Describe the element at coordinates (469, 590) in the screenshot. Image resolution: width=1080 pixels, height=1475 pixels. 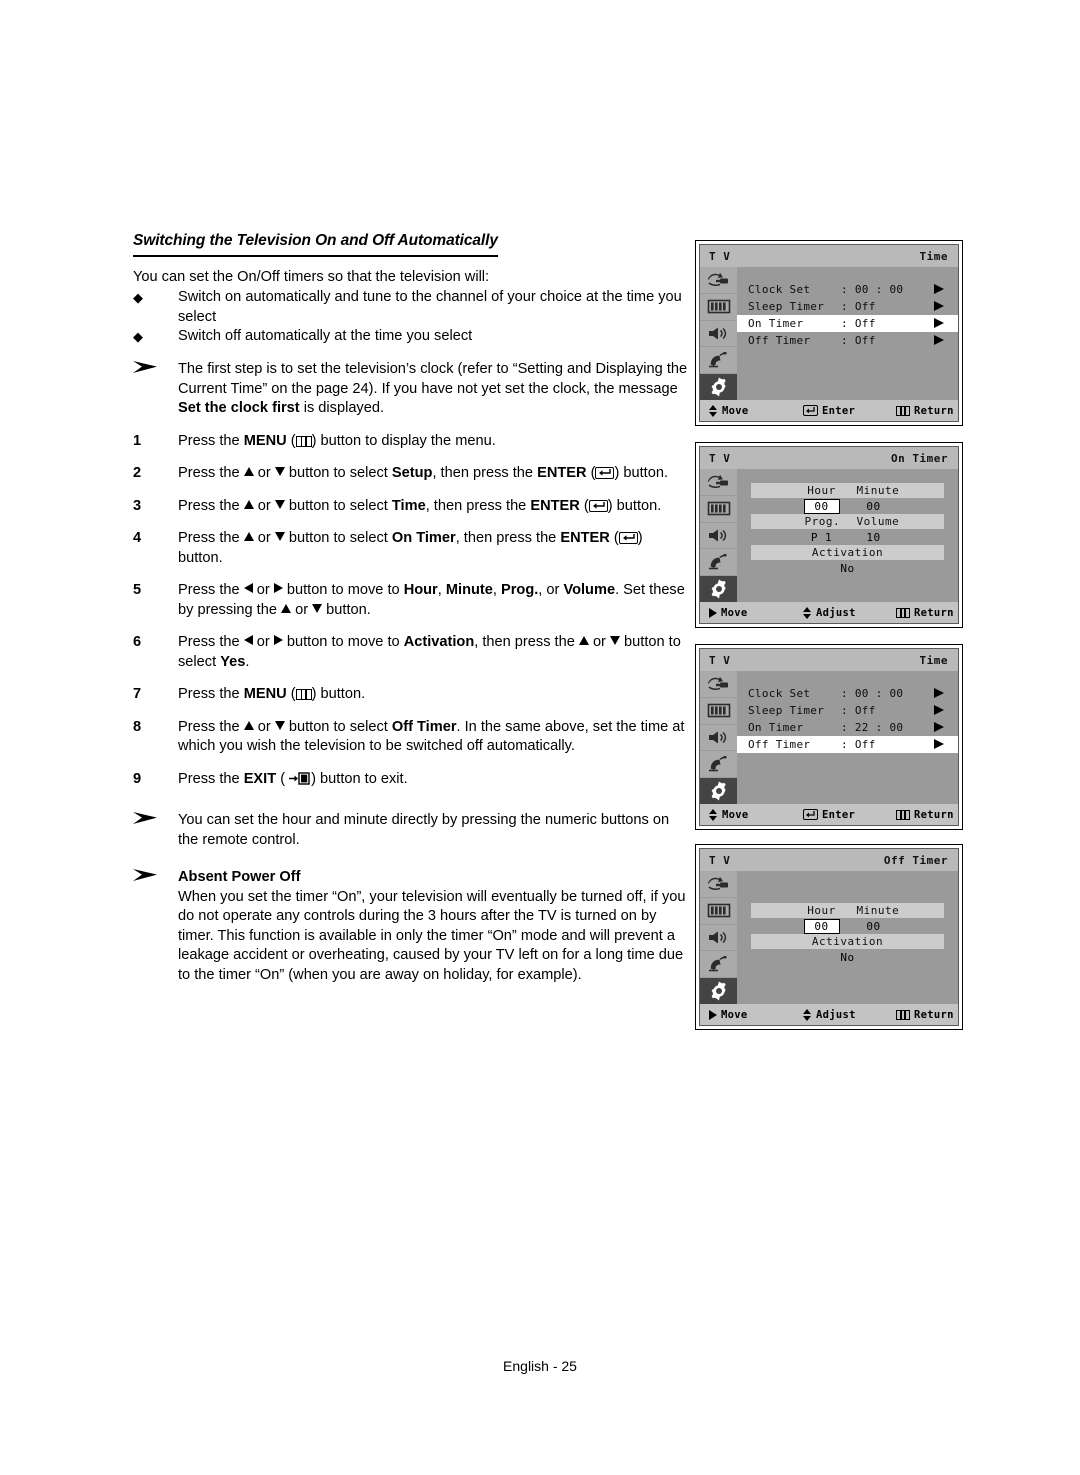
I see `field-minute-label: Minute` at that location.